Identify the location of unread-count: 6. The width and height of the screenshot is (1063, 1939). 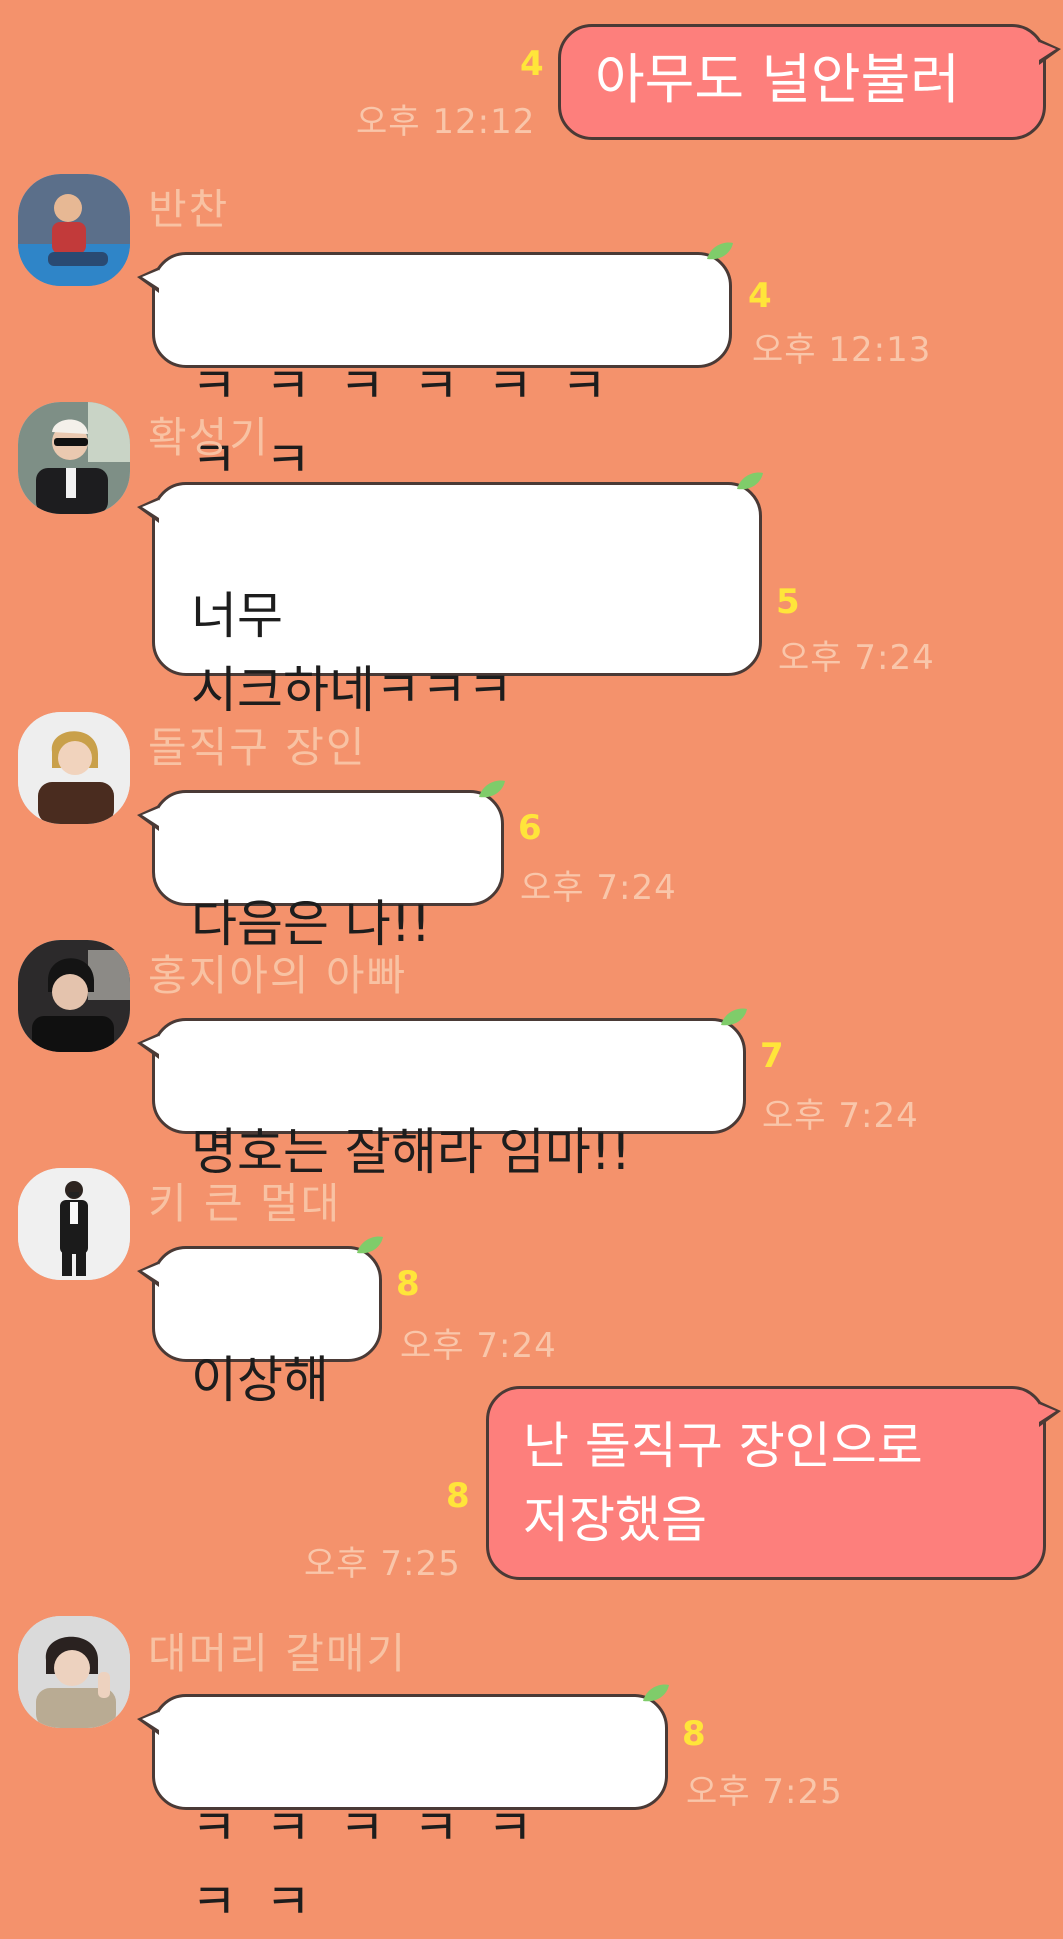
(530, 828).